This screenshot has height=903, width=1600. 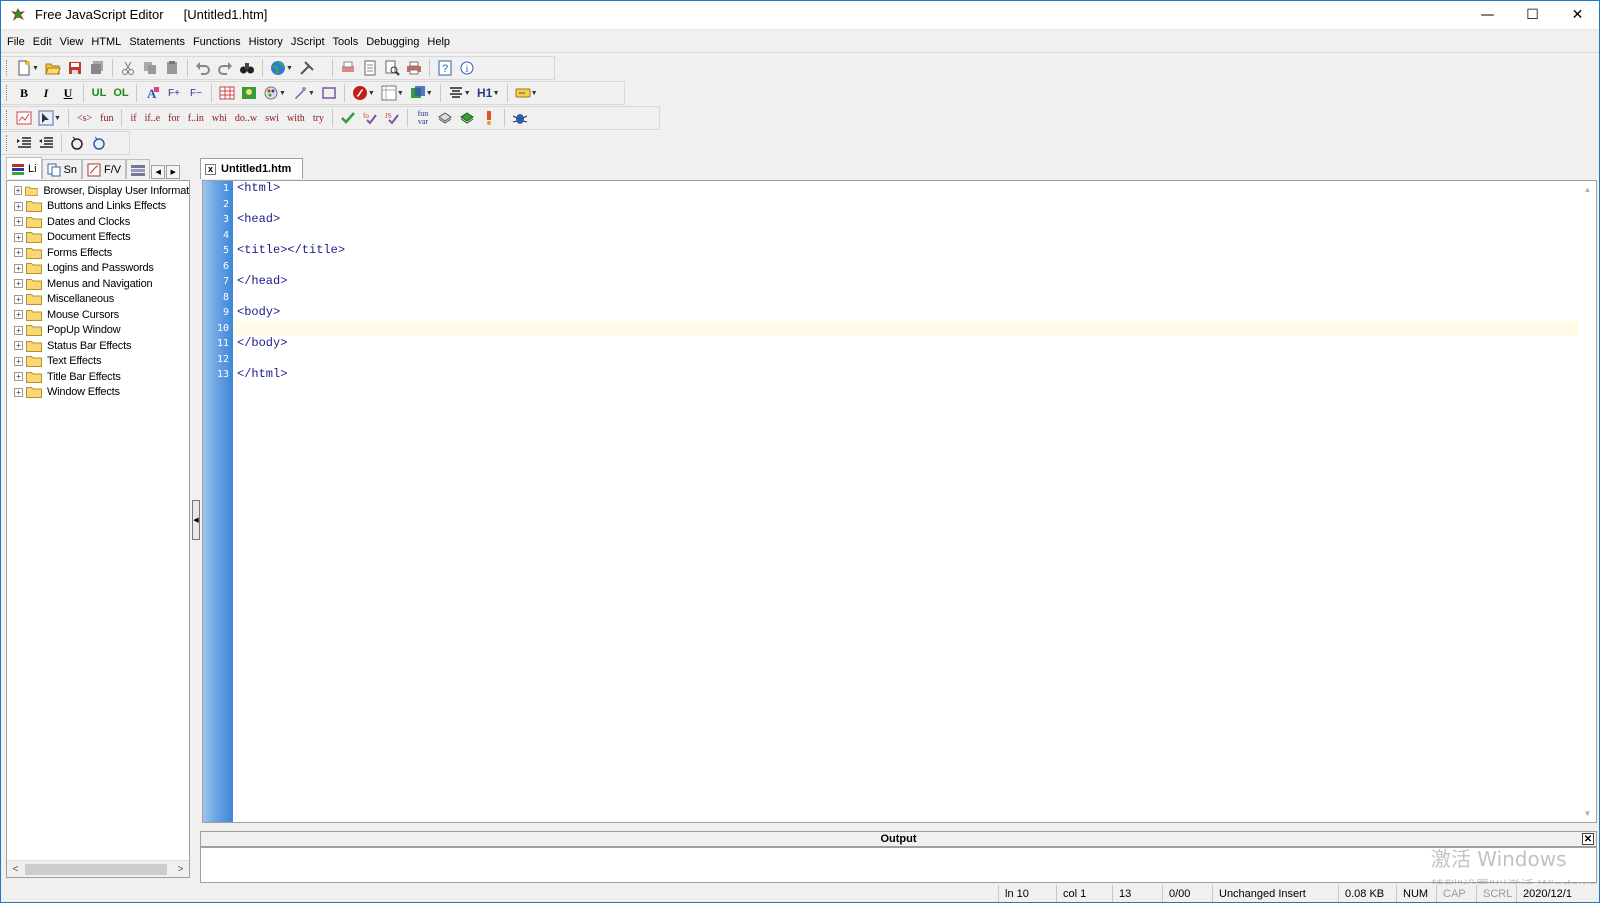 What do you see at coordinates (68, 93) in the screenshot?
I see `underline-button: U` at bounding box center [68, 93].